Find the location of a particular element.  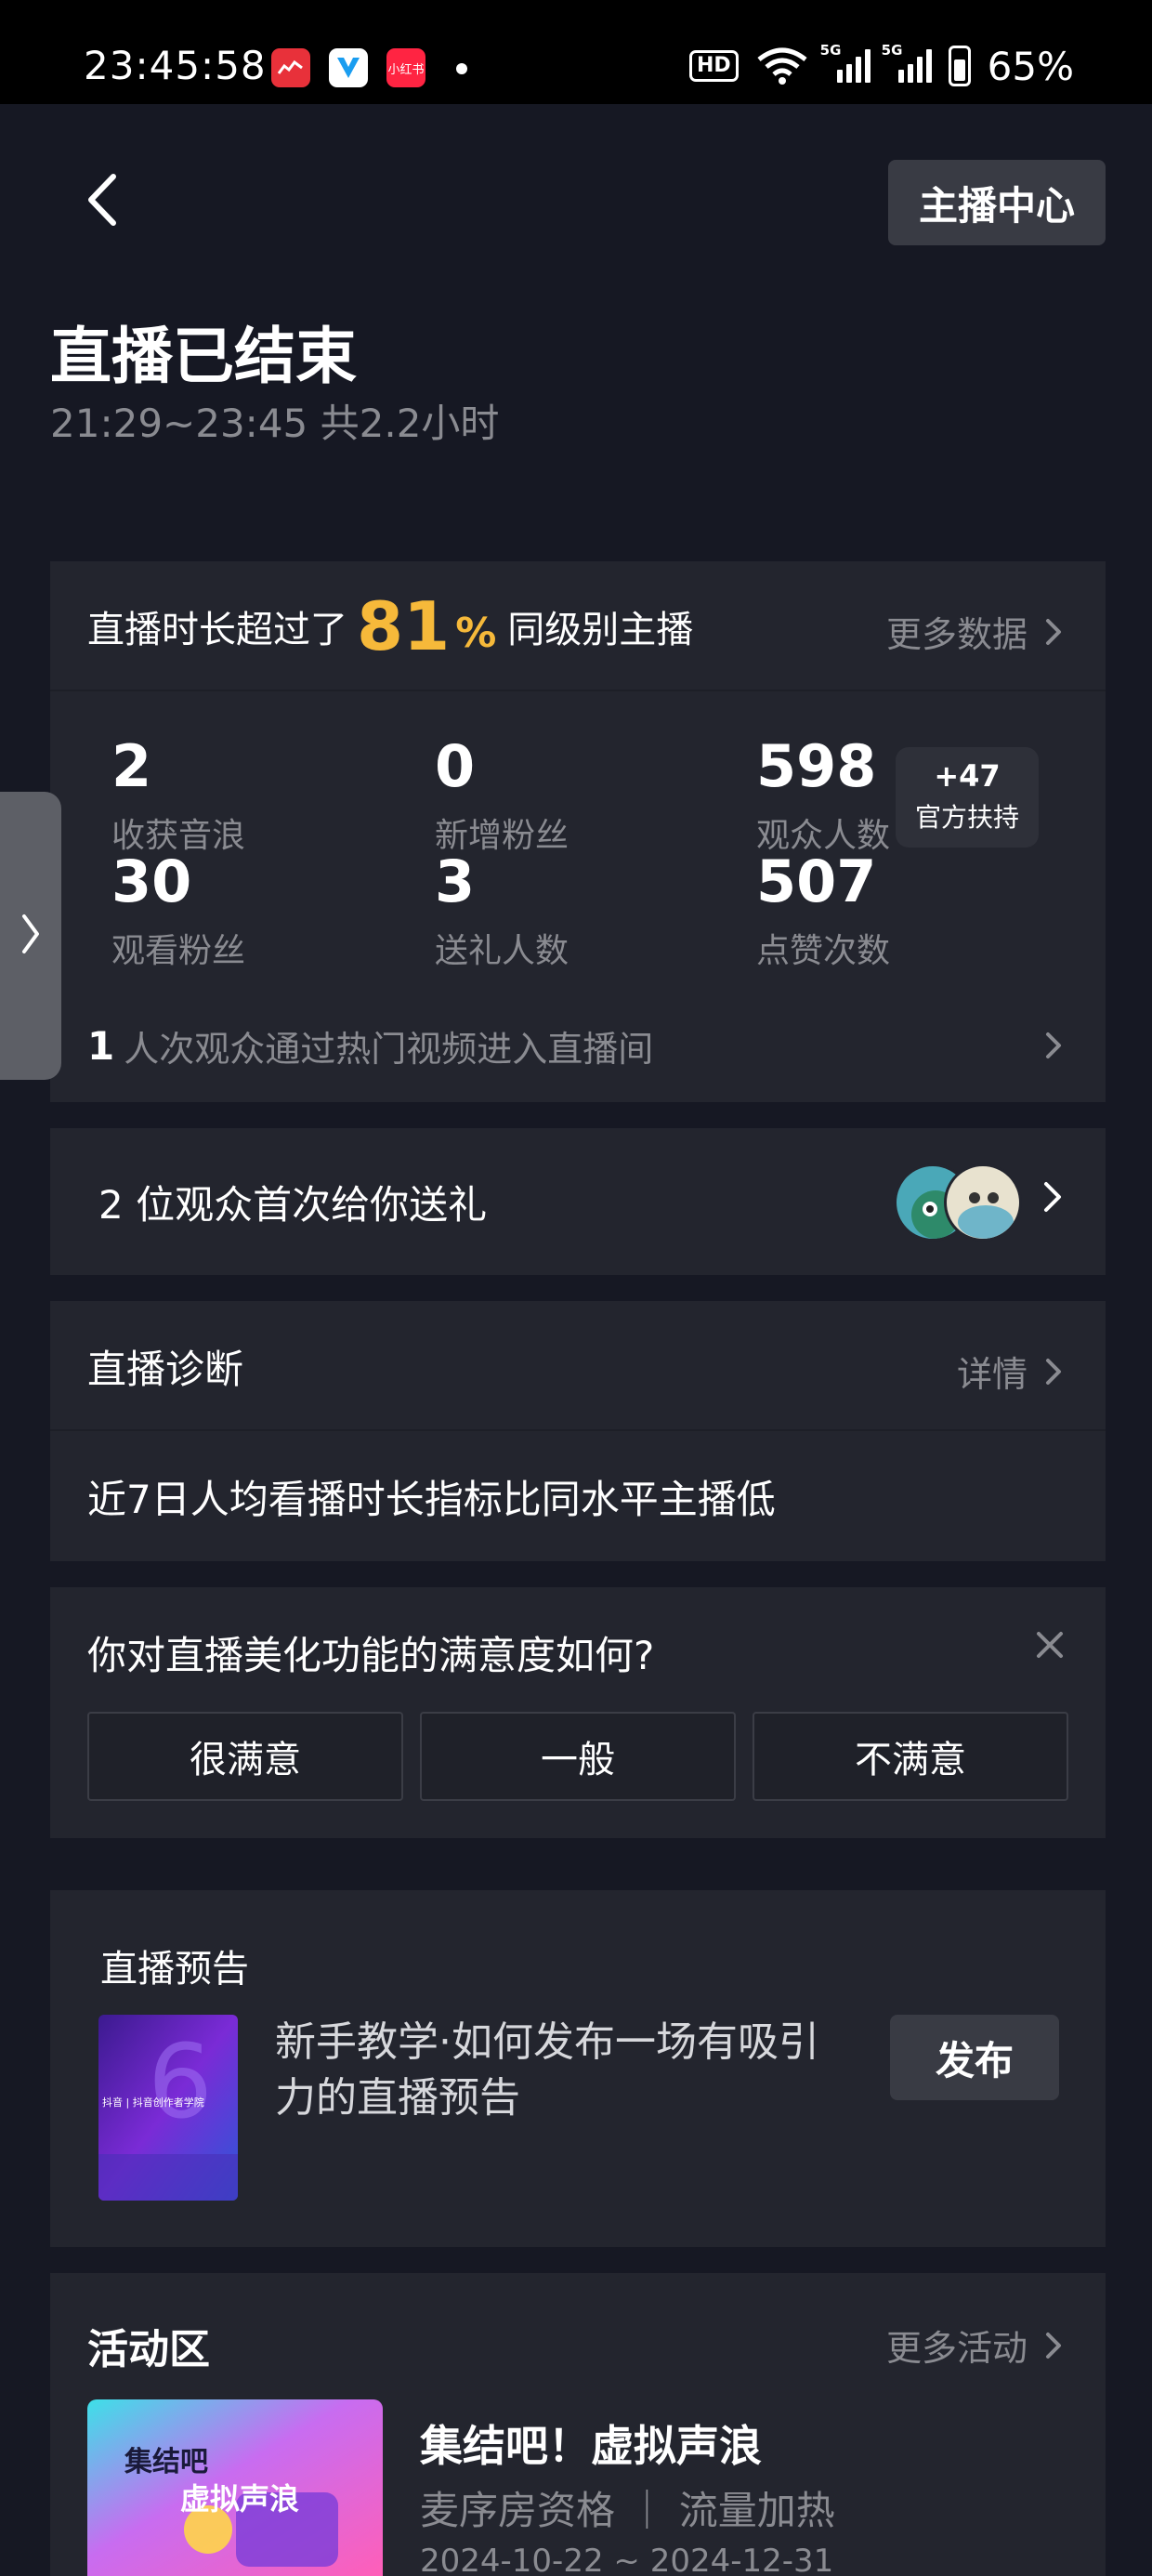

stat-value-gifters: 3 is located at coordinates (455, 881).